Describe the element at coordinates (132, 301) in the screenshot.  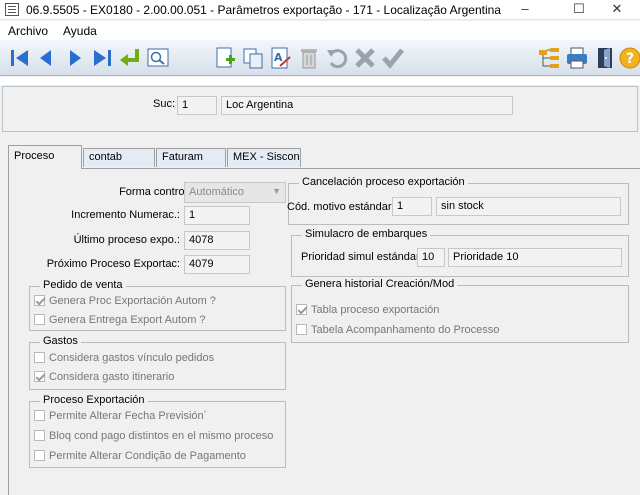
I see `genera-proc-export-label: Genera Proc Exportación Autom ?` at that location.